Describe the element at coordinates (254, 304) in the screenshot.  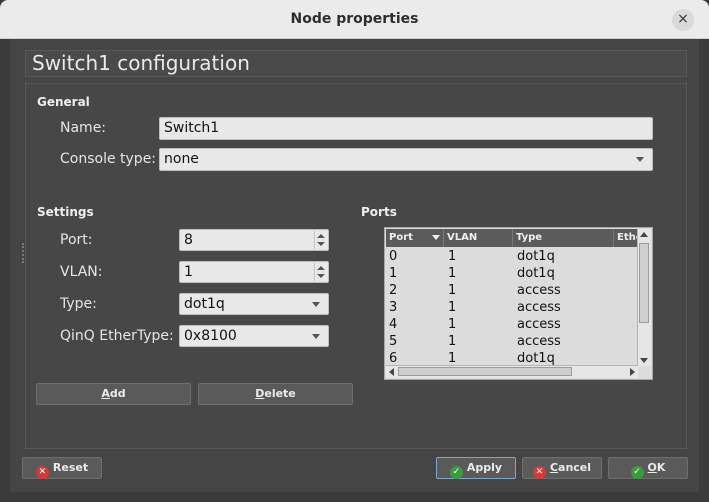
I see `type-select: dot1q` at that location.